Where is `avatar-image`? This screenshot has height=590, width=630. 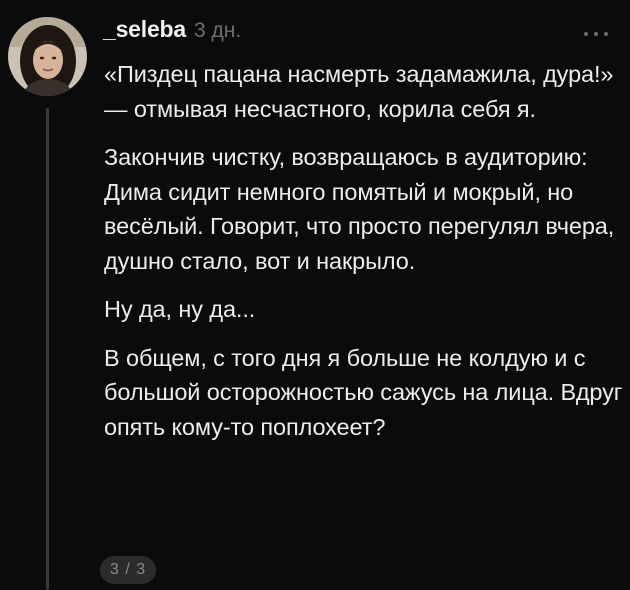
avatar-image is located at coordinates (47, 56).